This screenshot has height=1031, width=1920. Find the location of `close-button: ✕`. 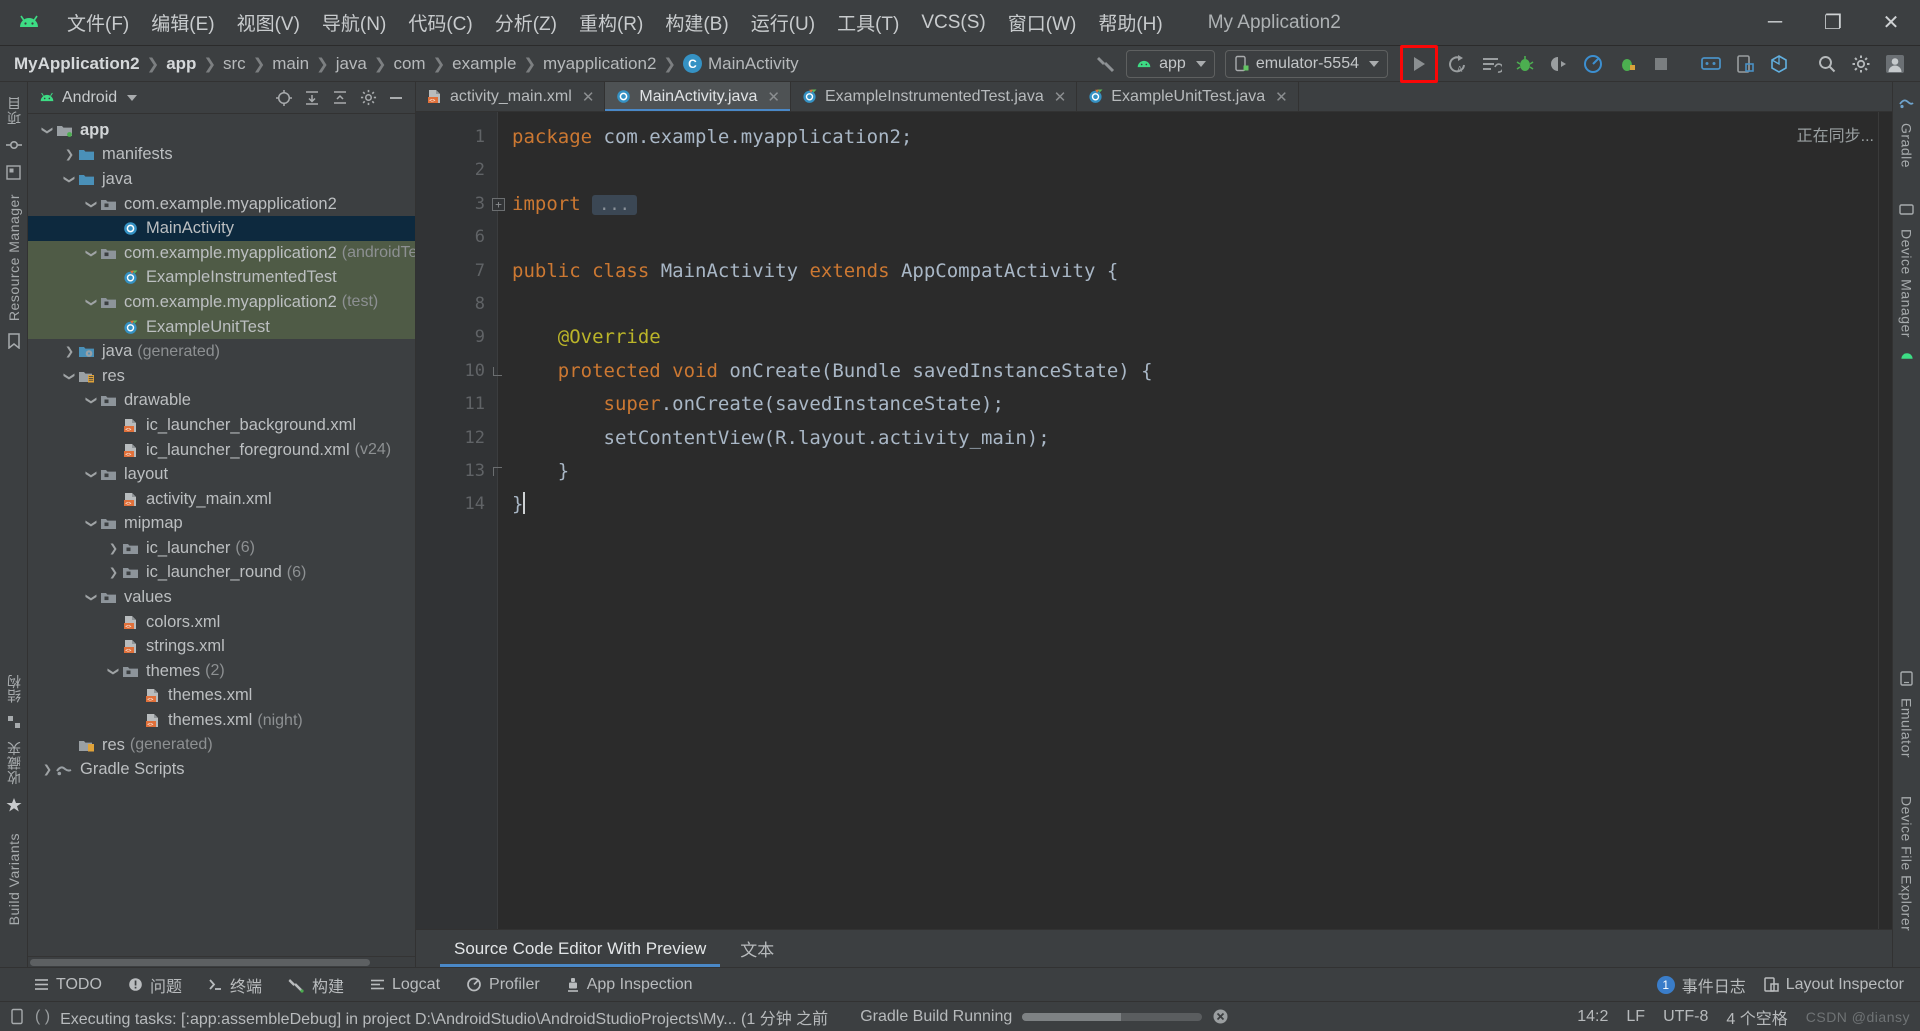

close-button: ✕ is located at coordinates (1891, 23).